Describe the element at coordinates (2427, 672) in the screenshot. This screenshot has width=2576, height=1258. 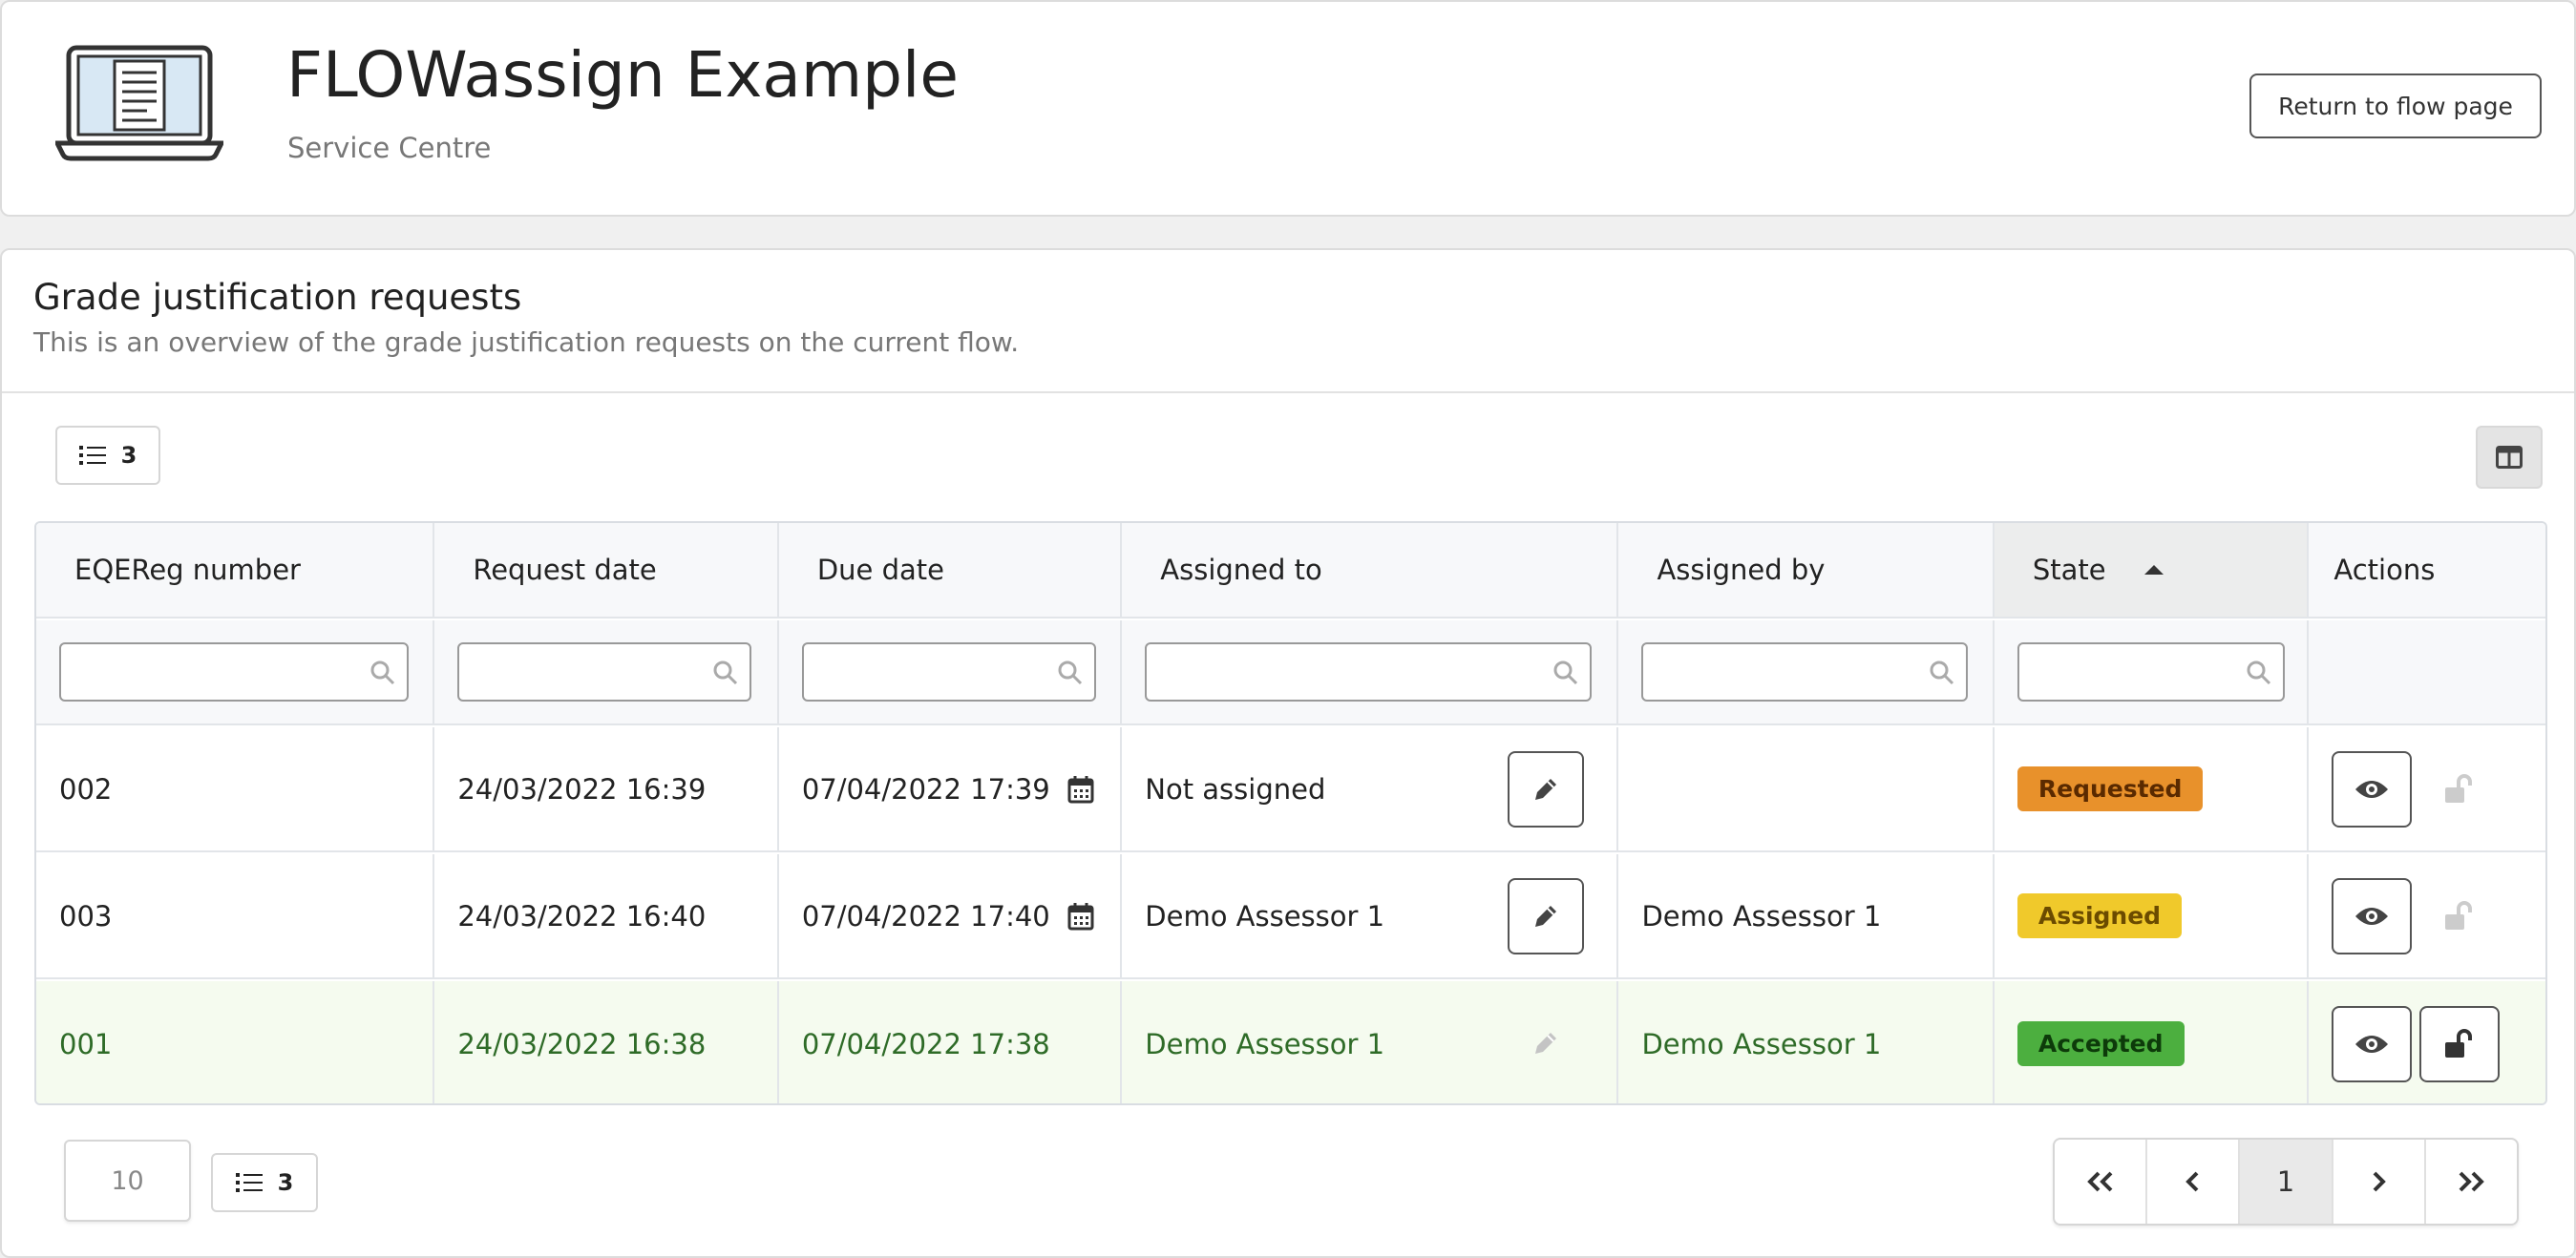
I see `filter-actions-empty` at that location.